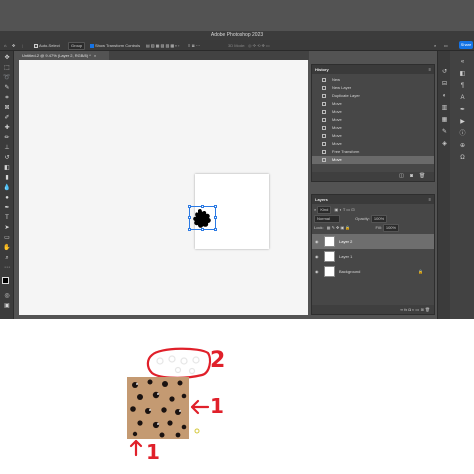 The height and width of the screenshot is (474, 474). Describe the element at coordinates (391, 228) in the screenshot. I see `fill-field: 100%` at that location.